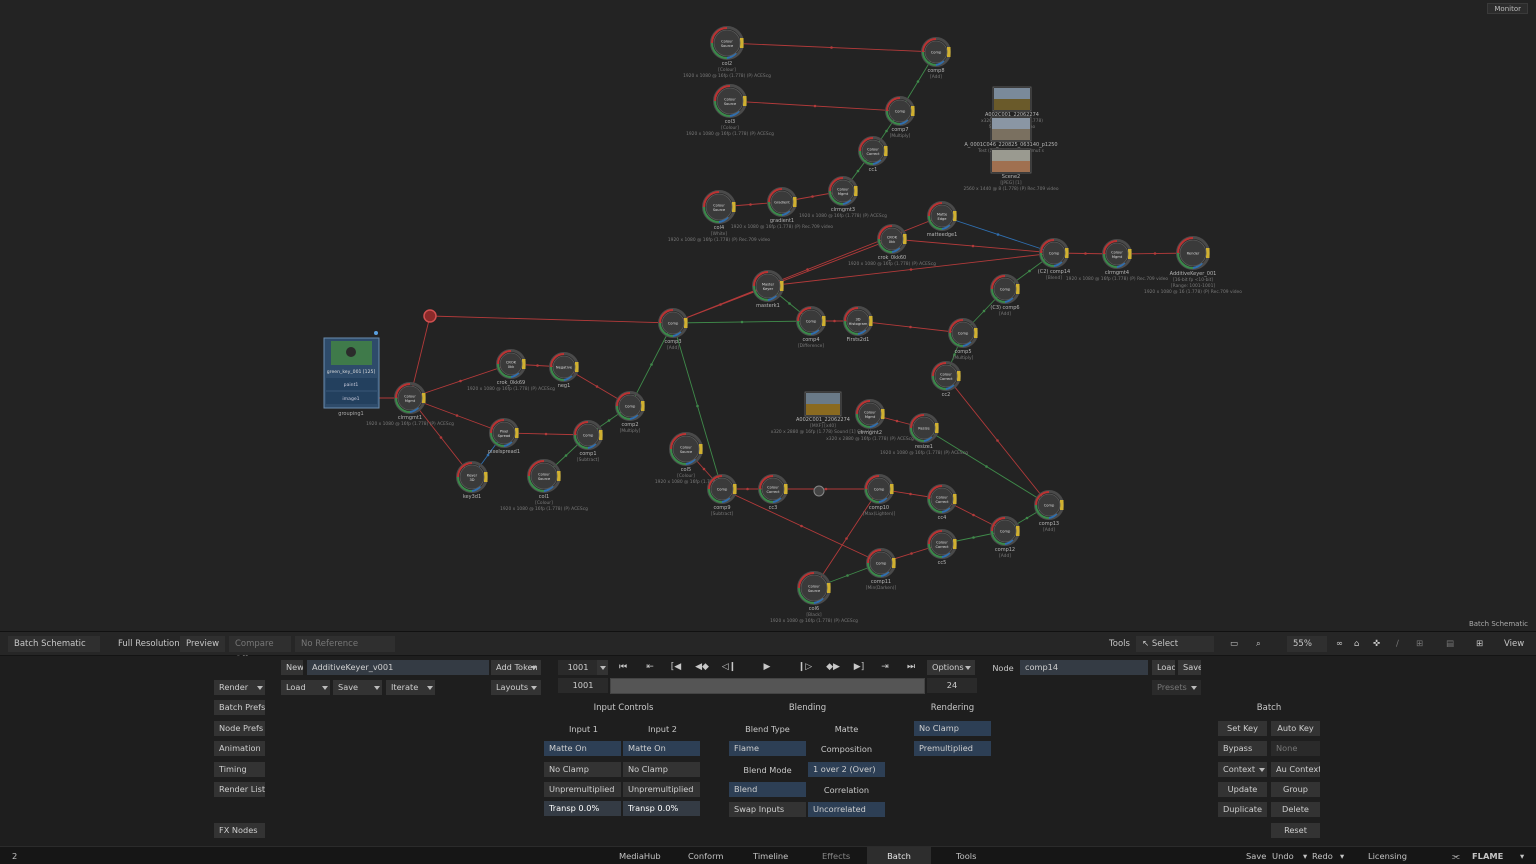  Describe the element at coordinates (1084, 667) in the screenshot. I see `node-name-field: comp14` at that location.